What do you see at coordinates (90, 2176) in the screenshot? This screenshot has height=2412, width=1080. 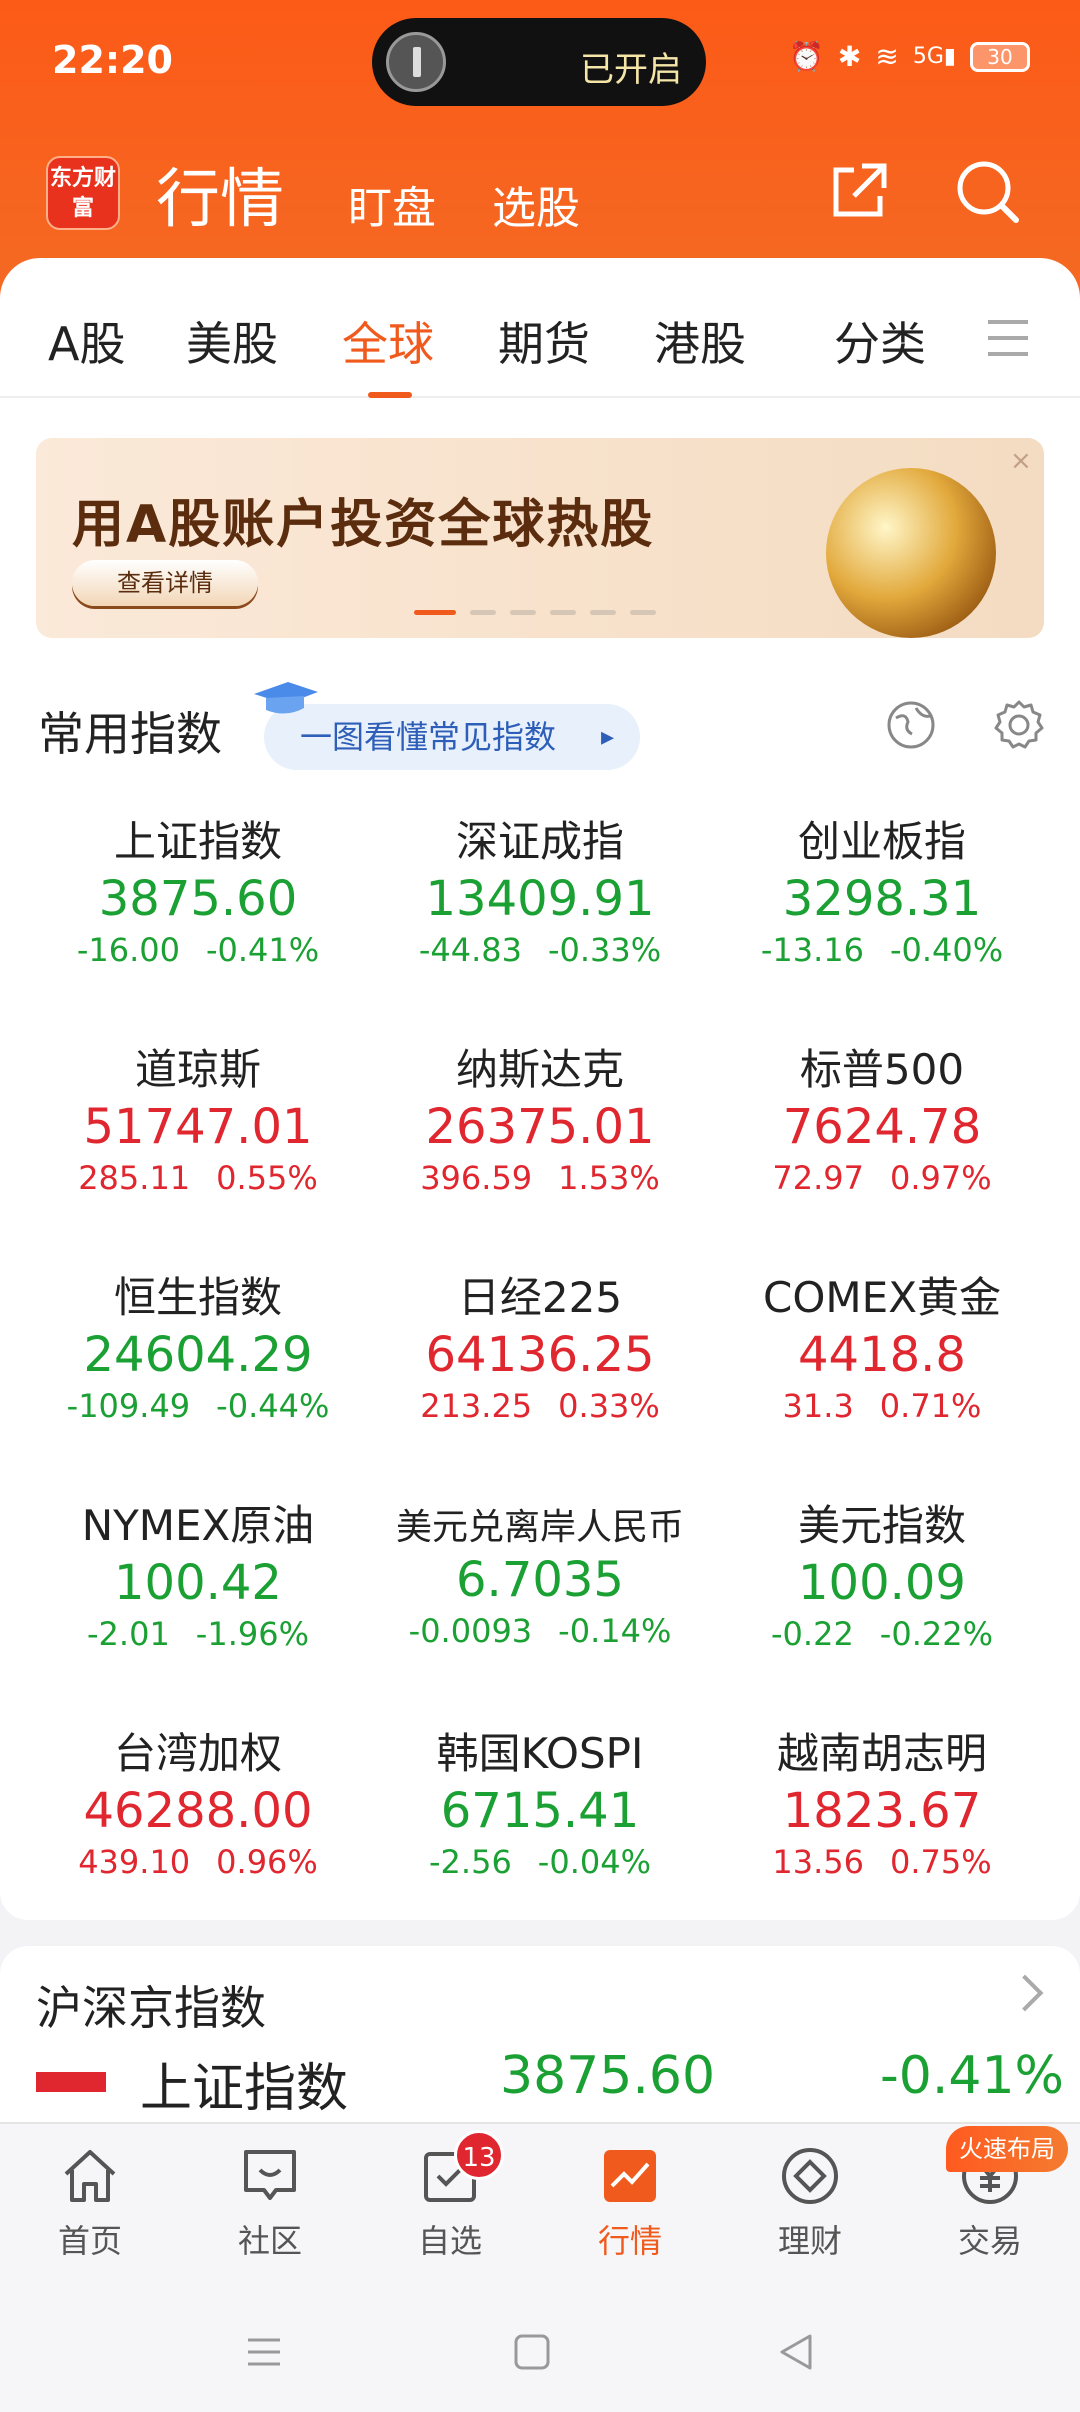 I see `home-icon` at bounding box center [90, 2176].